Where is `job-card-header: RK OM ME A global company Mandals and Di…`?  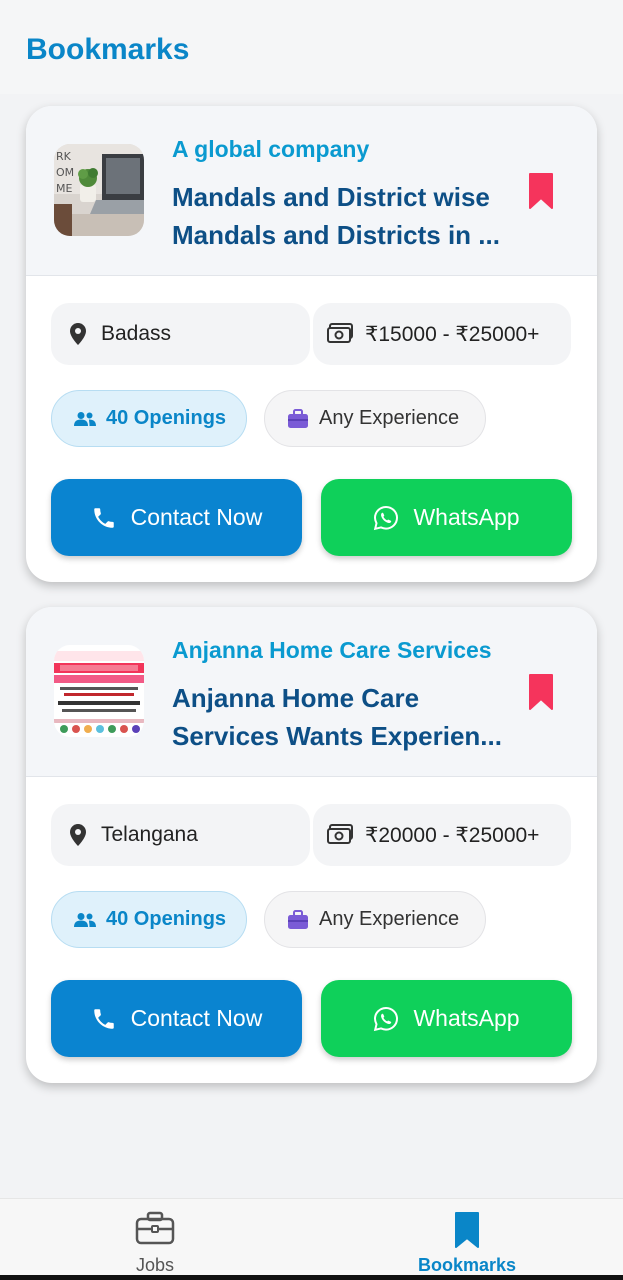 job-card-header: RK OM ME A global company Mandals and Di… is located at coordinates (311, 191).